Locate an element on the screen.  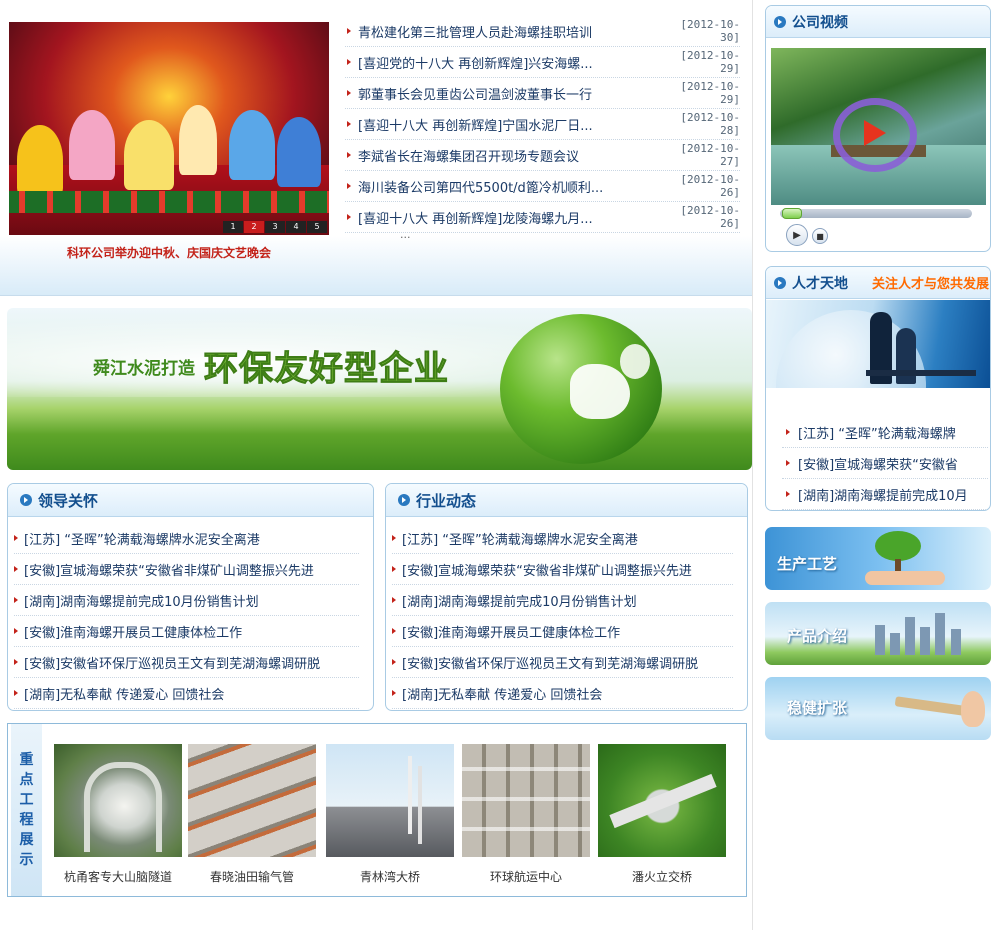
box-header: 公司视频 is located at coordinates (878, 22).